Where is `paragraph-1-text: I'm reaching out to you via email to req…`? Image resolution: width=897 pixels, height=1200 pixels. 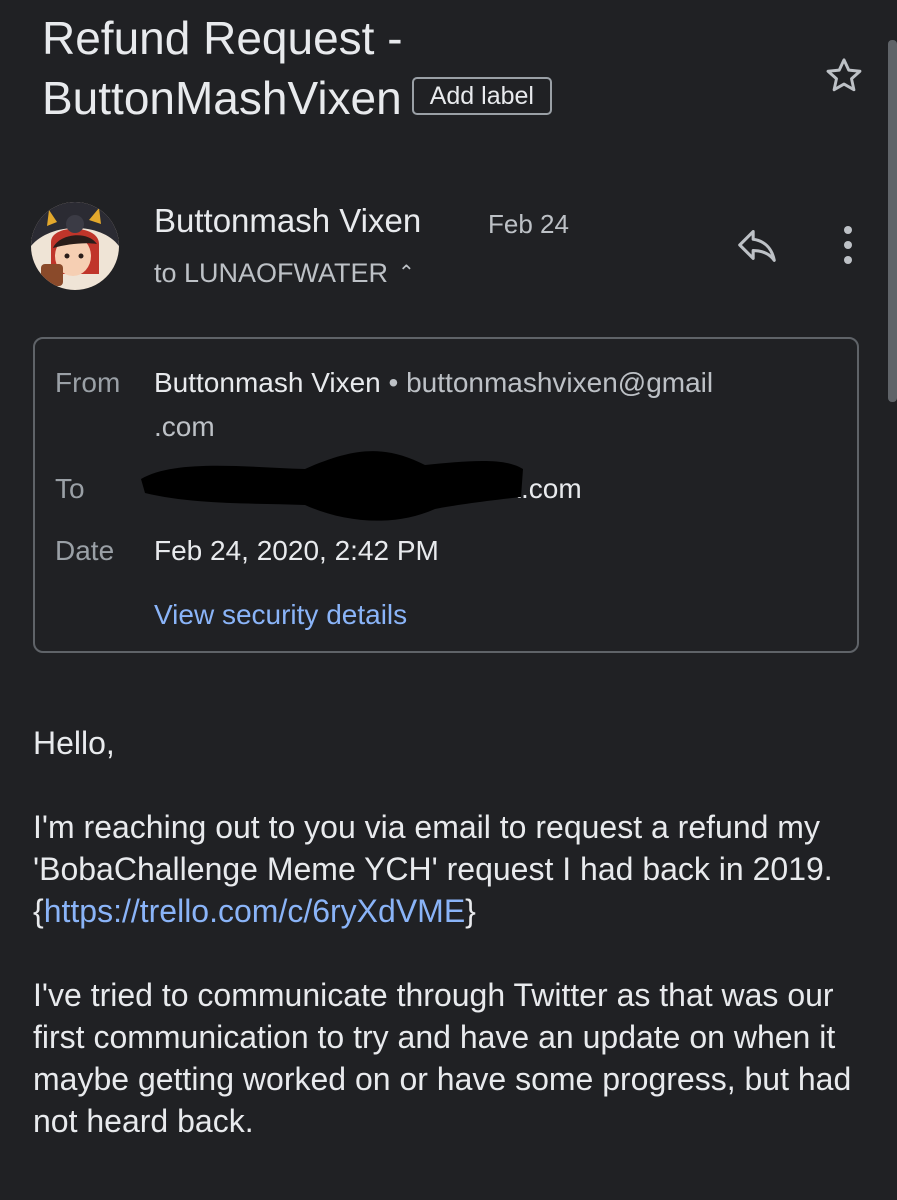 paragraph-1-text: I'm reaching out to you via email to req… is located at coordinates (433, 848).